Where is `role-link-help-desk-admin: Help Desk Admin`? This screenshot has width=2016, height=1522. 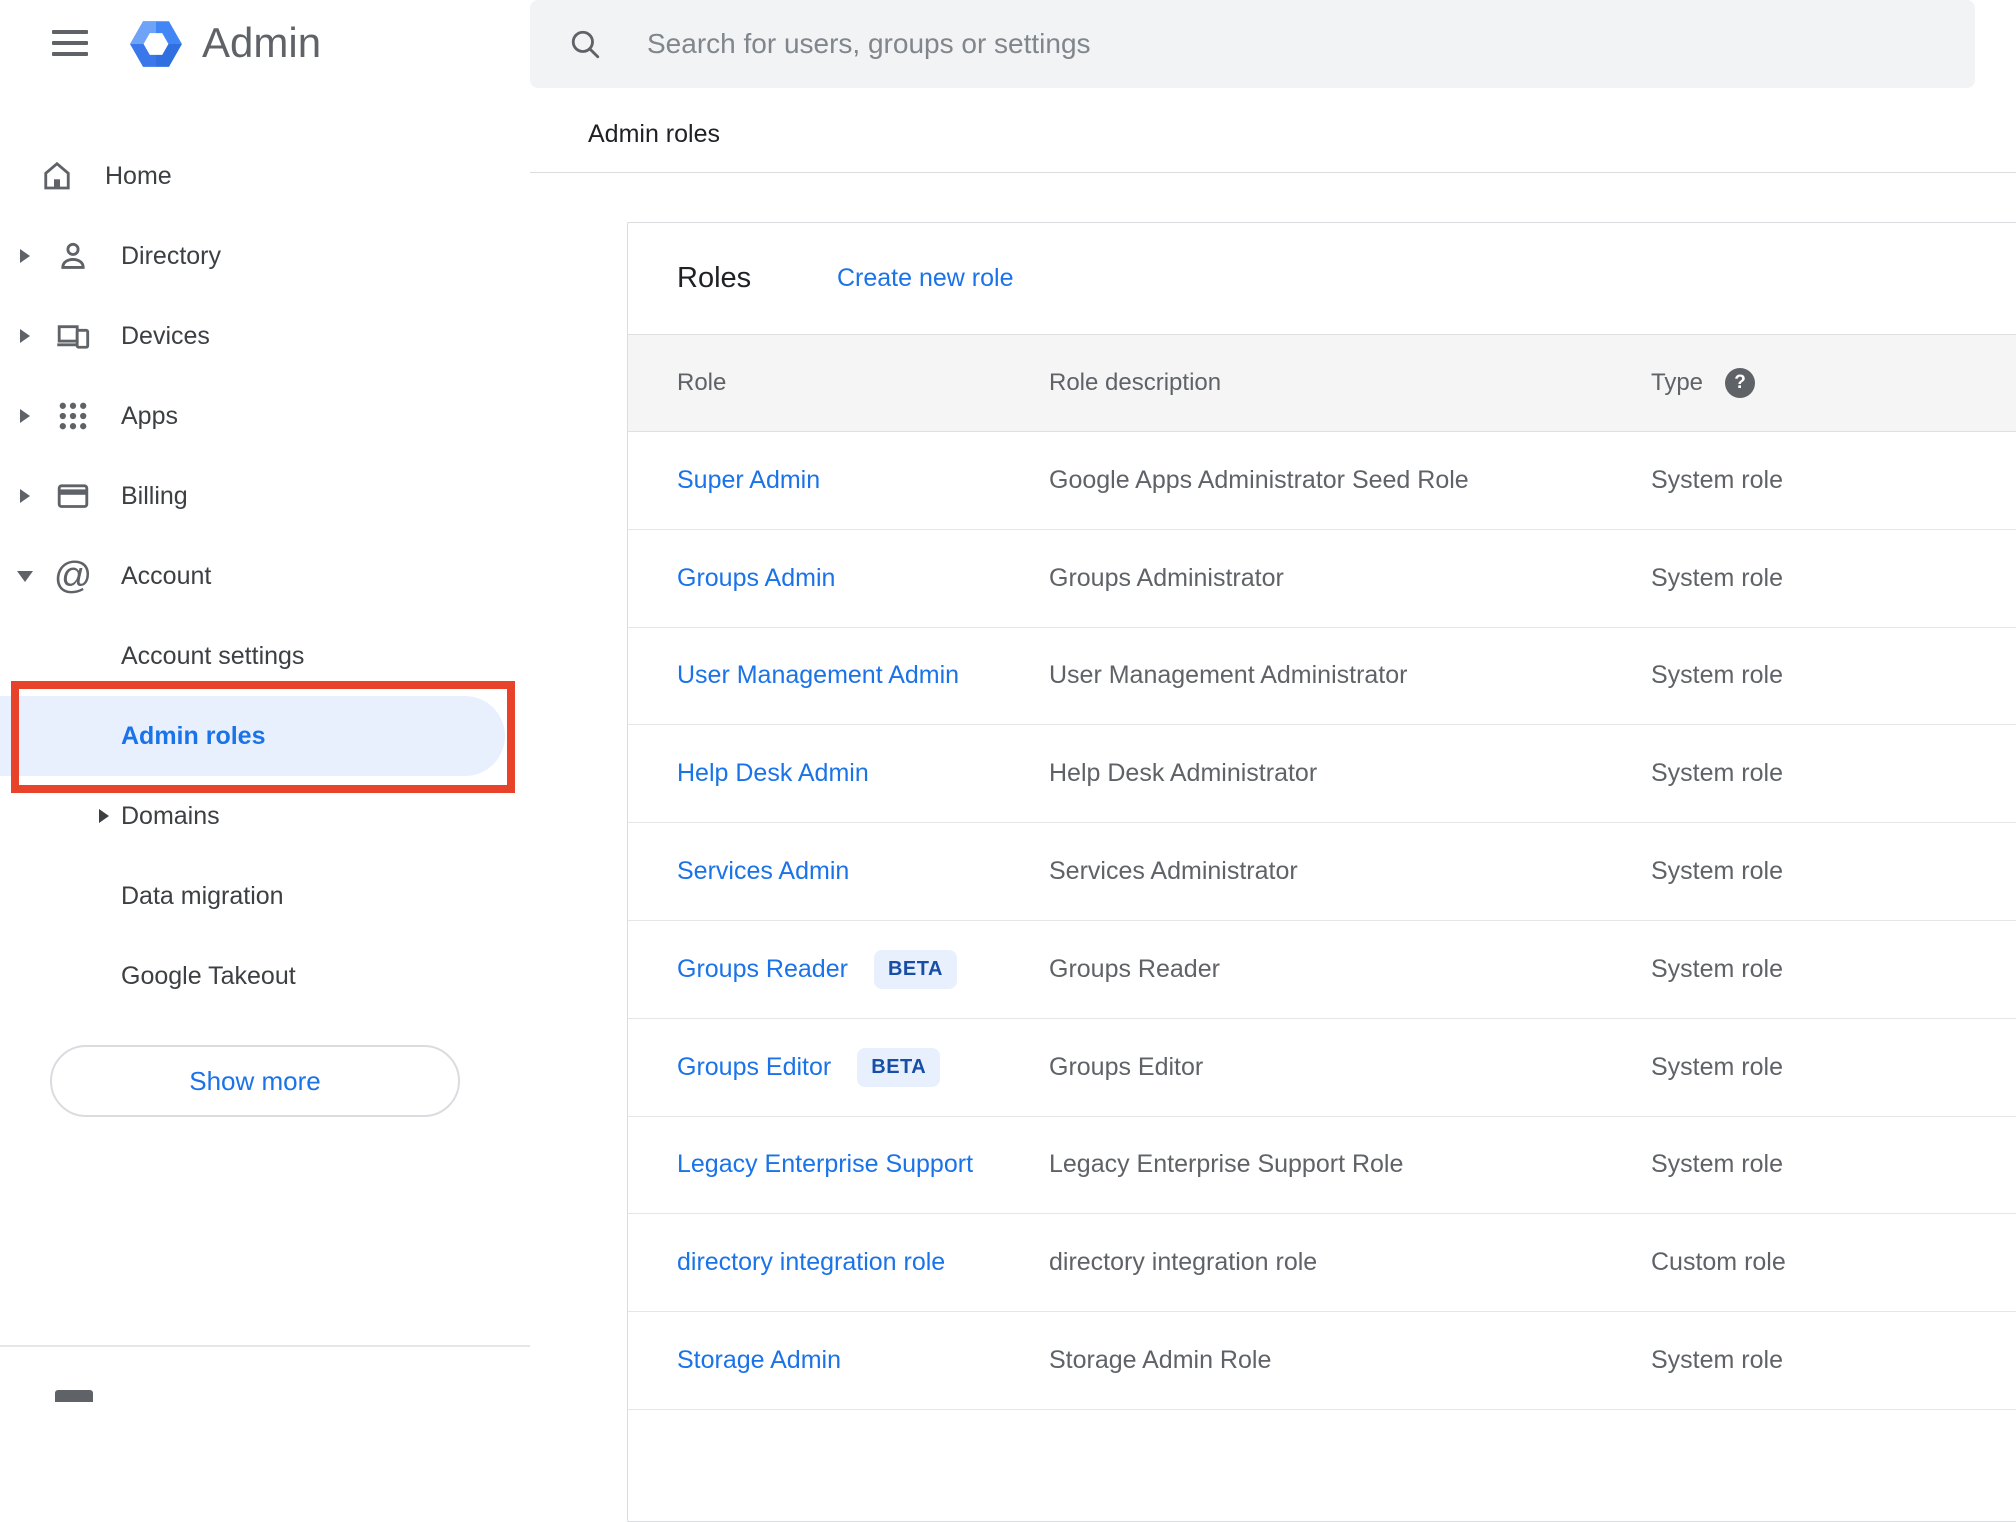
role-link-help-desk-admin: Help Desk Admin is located at coordinates (773, 773).